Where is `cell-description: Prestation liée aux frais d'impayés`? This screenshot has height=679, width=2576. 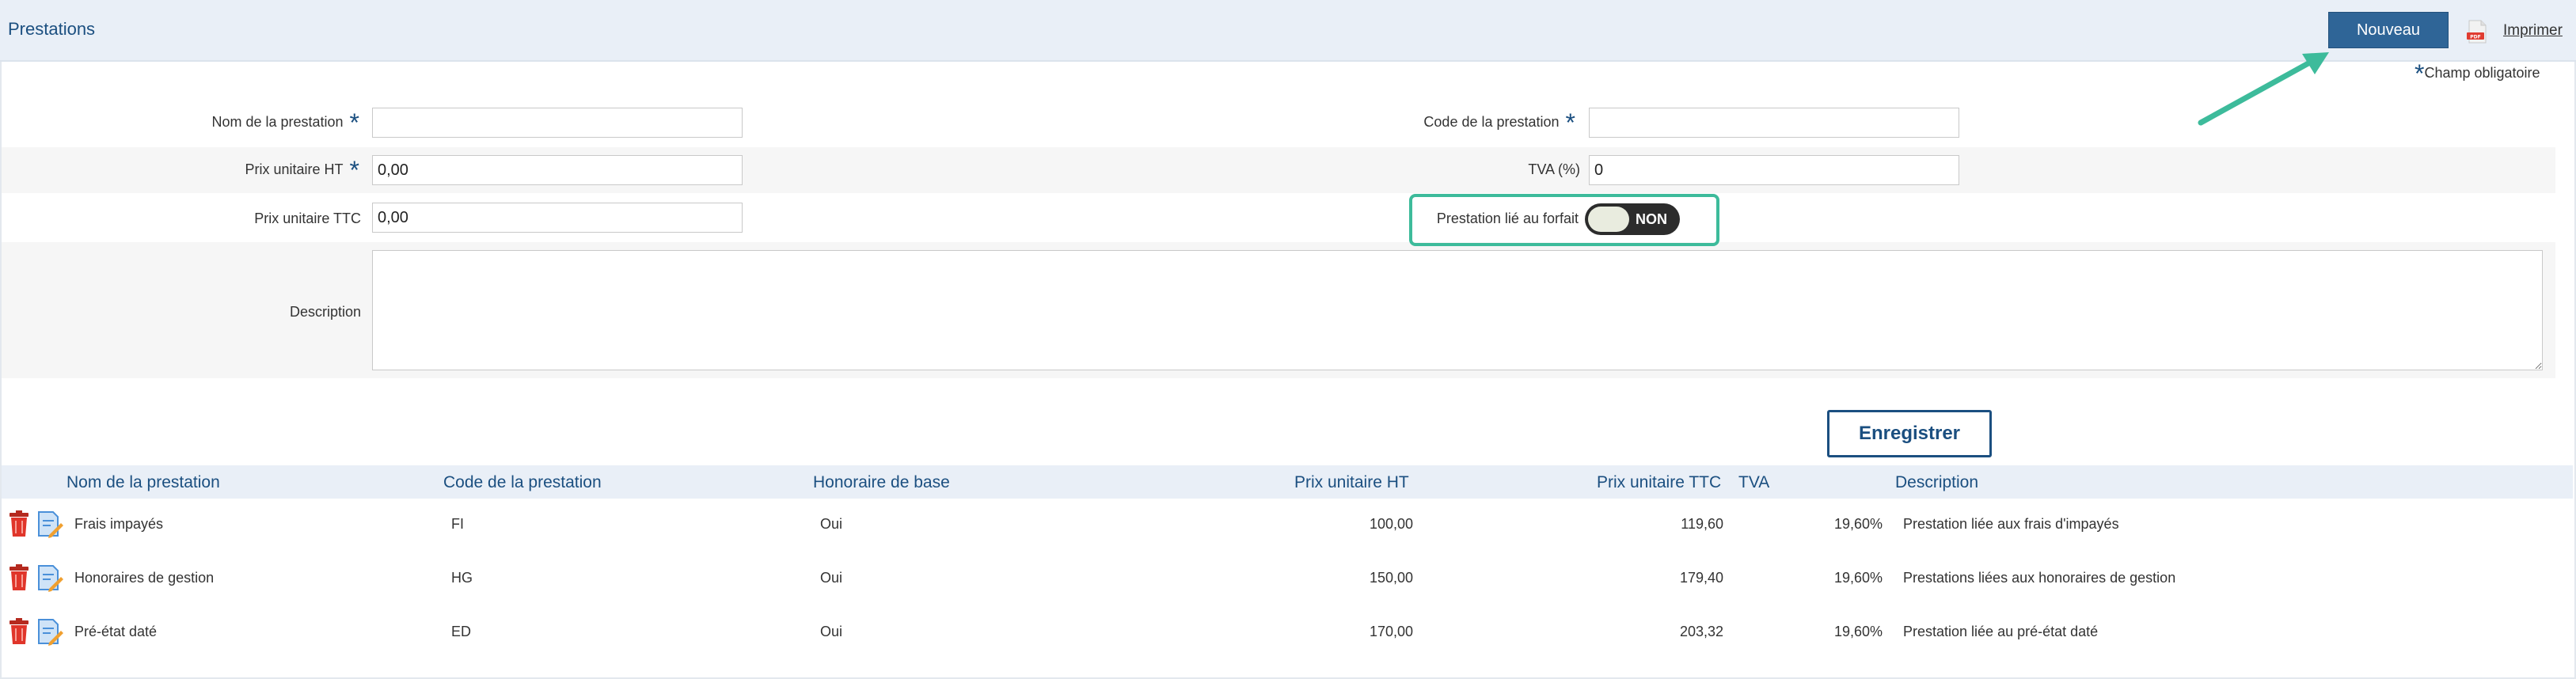 cell-description: Prestation liée aux frais d'impayés is located at coordinates (2011, 524).